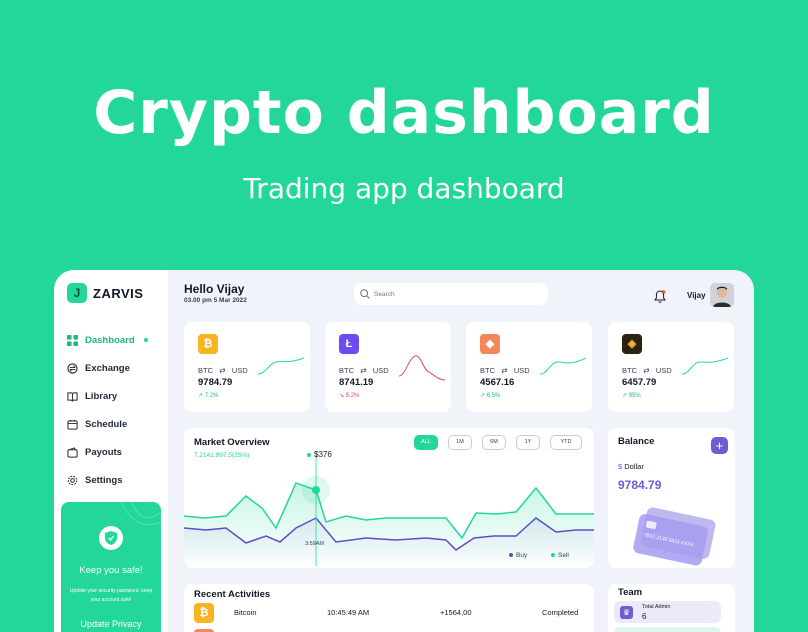  What do you see at coordinates (72, 480) in the screenshot?
I see `gear-icon` at bounding box center [72, 480].